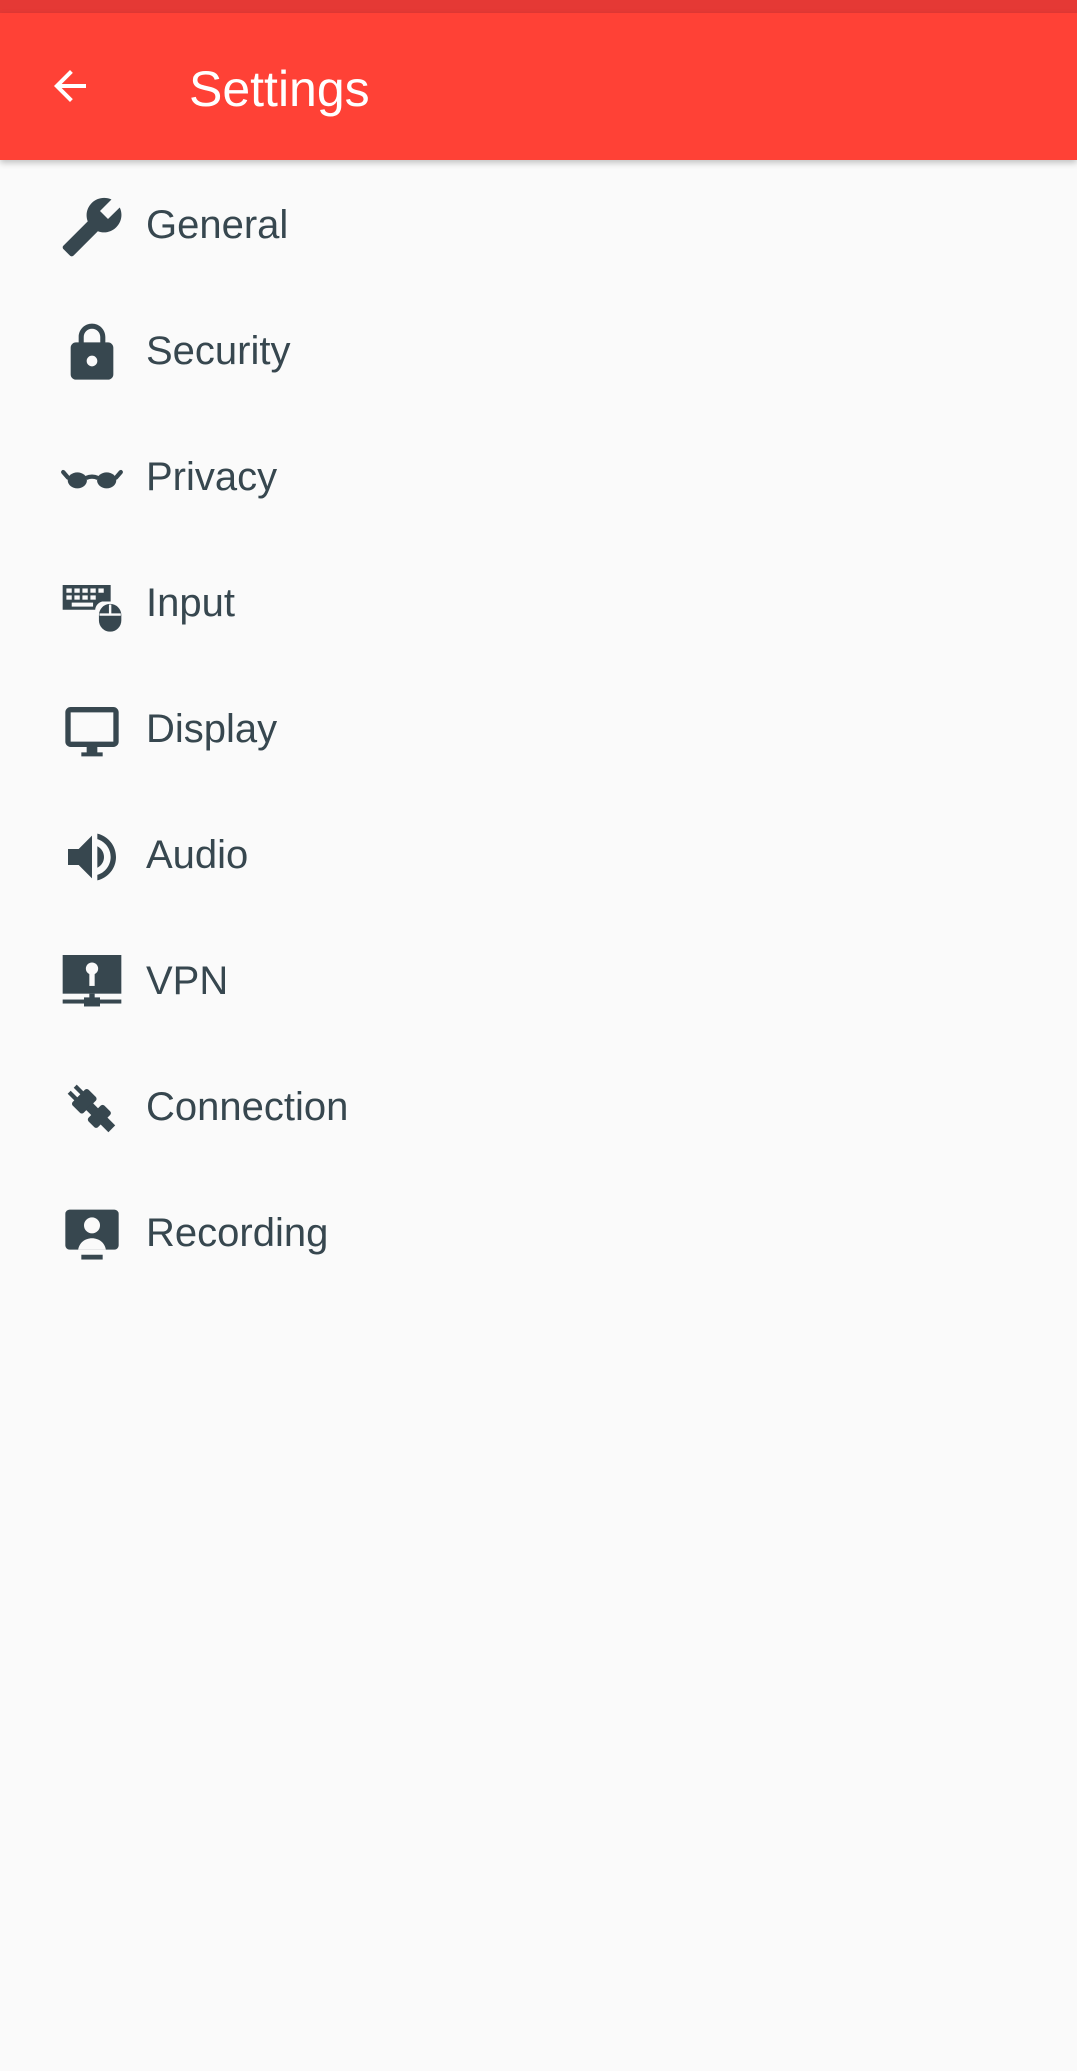  What do you see at coordinates (218, 351) in the screenshot?
I see `settings-item-label: Security` at bounding box center [218, 351].